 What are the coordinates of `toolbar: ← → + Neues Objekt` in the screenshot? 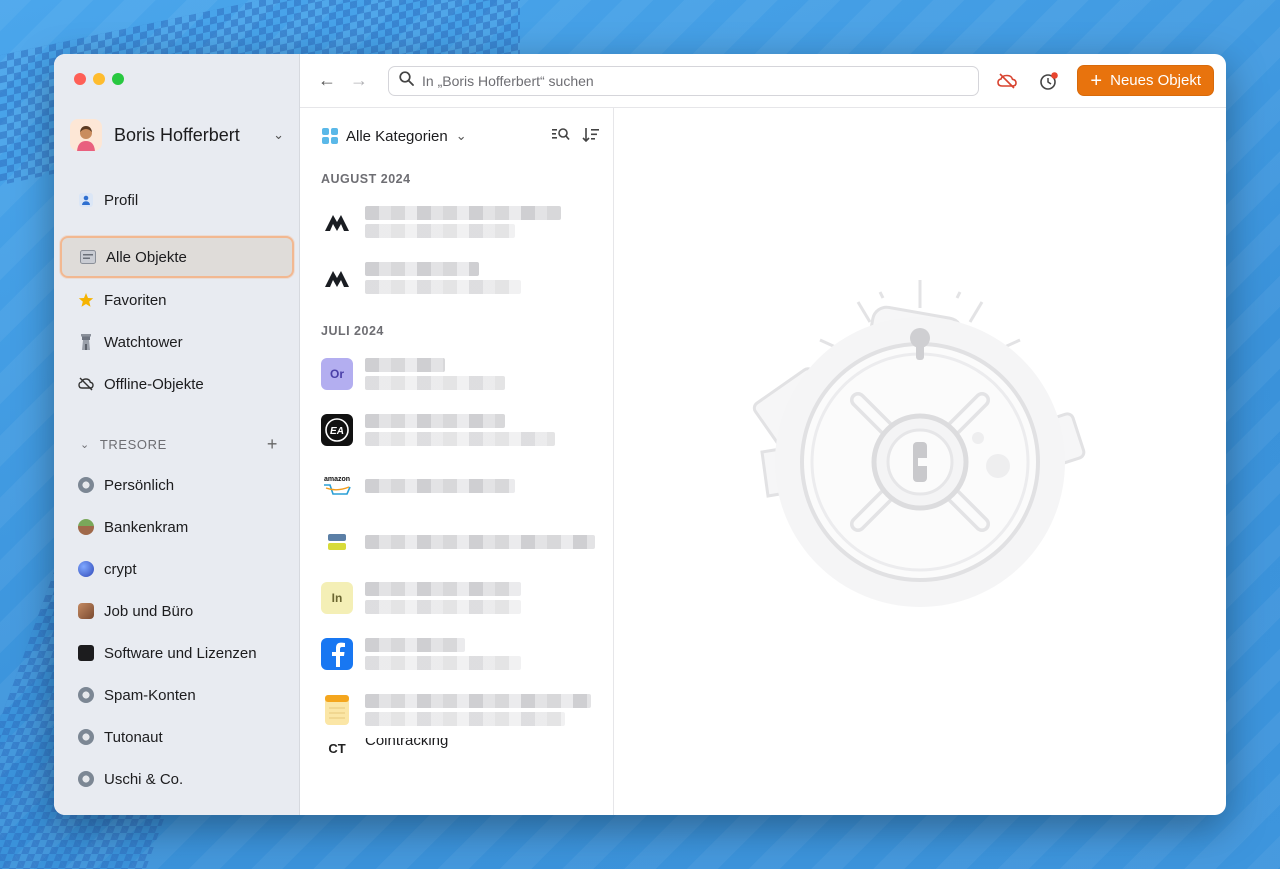 It's located at (763, 81).